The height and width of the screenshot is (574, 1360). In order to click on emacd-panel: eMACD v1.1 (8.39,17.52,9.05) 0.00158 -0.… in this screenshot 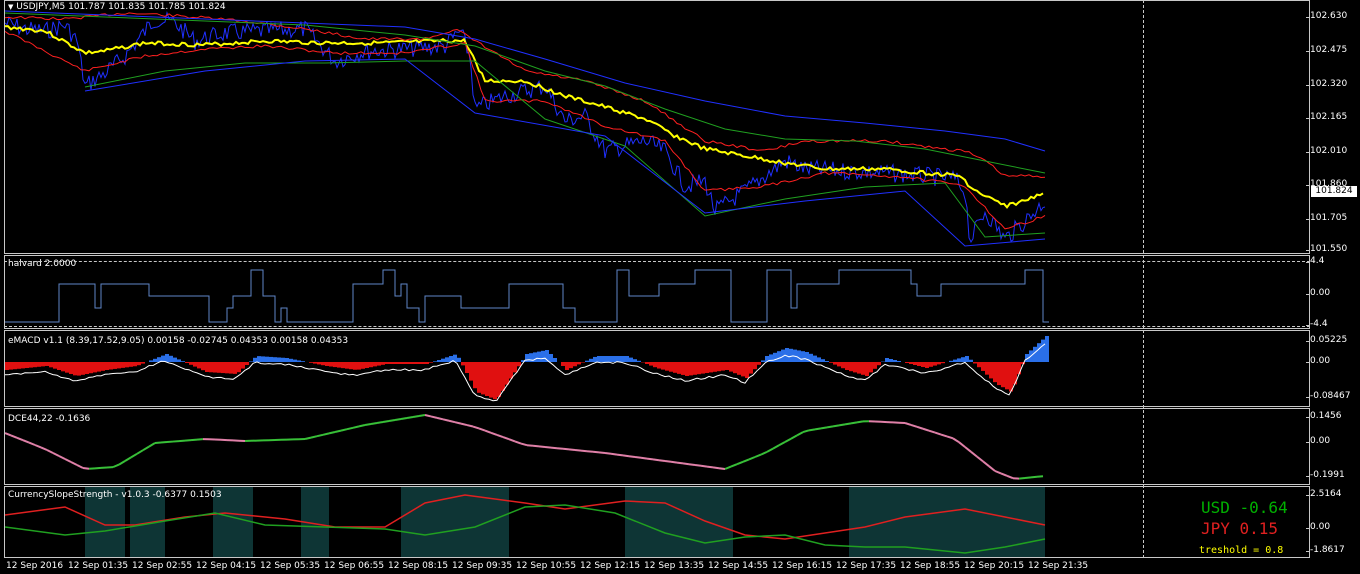, I will do `click(657, 368)`.